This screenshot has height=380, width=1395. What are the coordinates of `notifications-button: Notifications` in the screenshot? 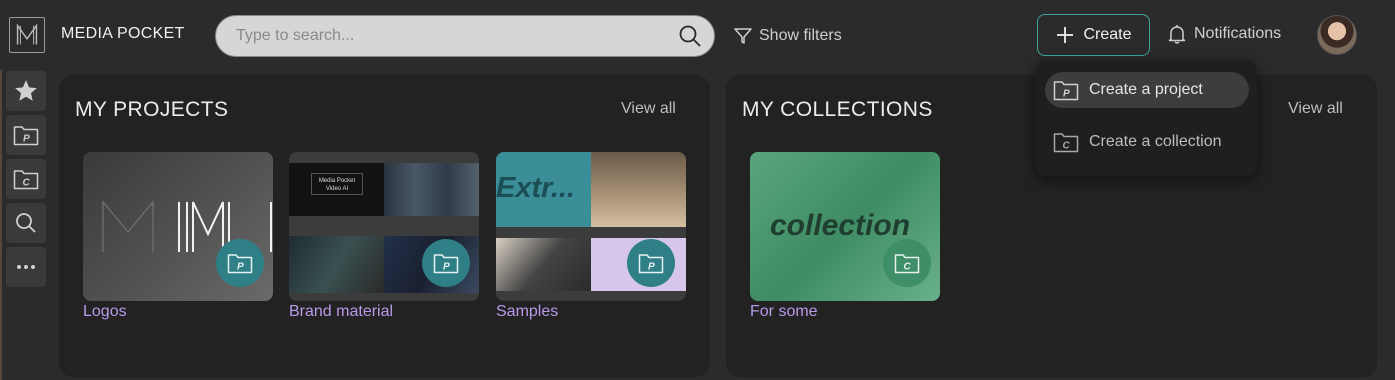 It's located at (1224, 34).